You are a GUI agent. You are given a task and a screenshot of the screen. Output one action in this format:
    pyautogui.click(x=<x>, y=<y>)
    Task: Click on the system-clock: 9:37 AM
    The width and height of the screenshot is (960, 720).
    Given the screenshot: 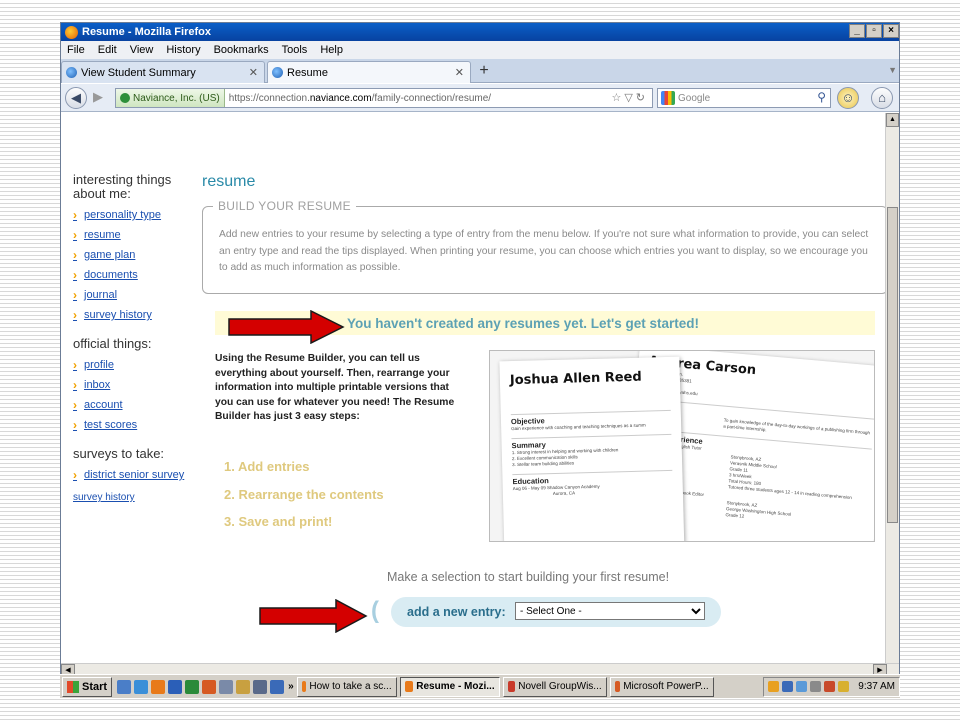 What is the action you would take?
    pyautogui.click(x=876, y=686)
    